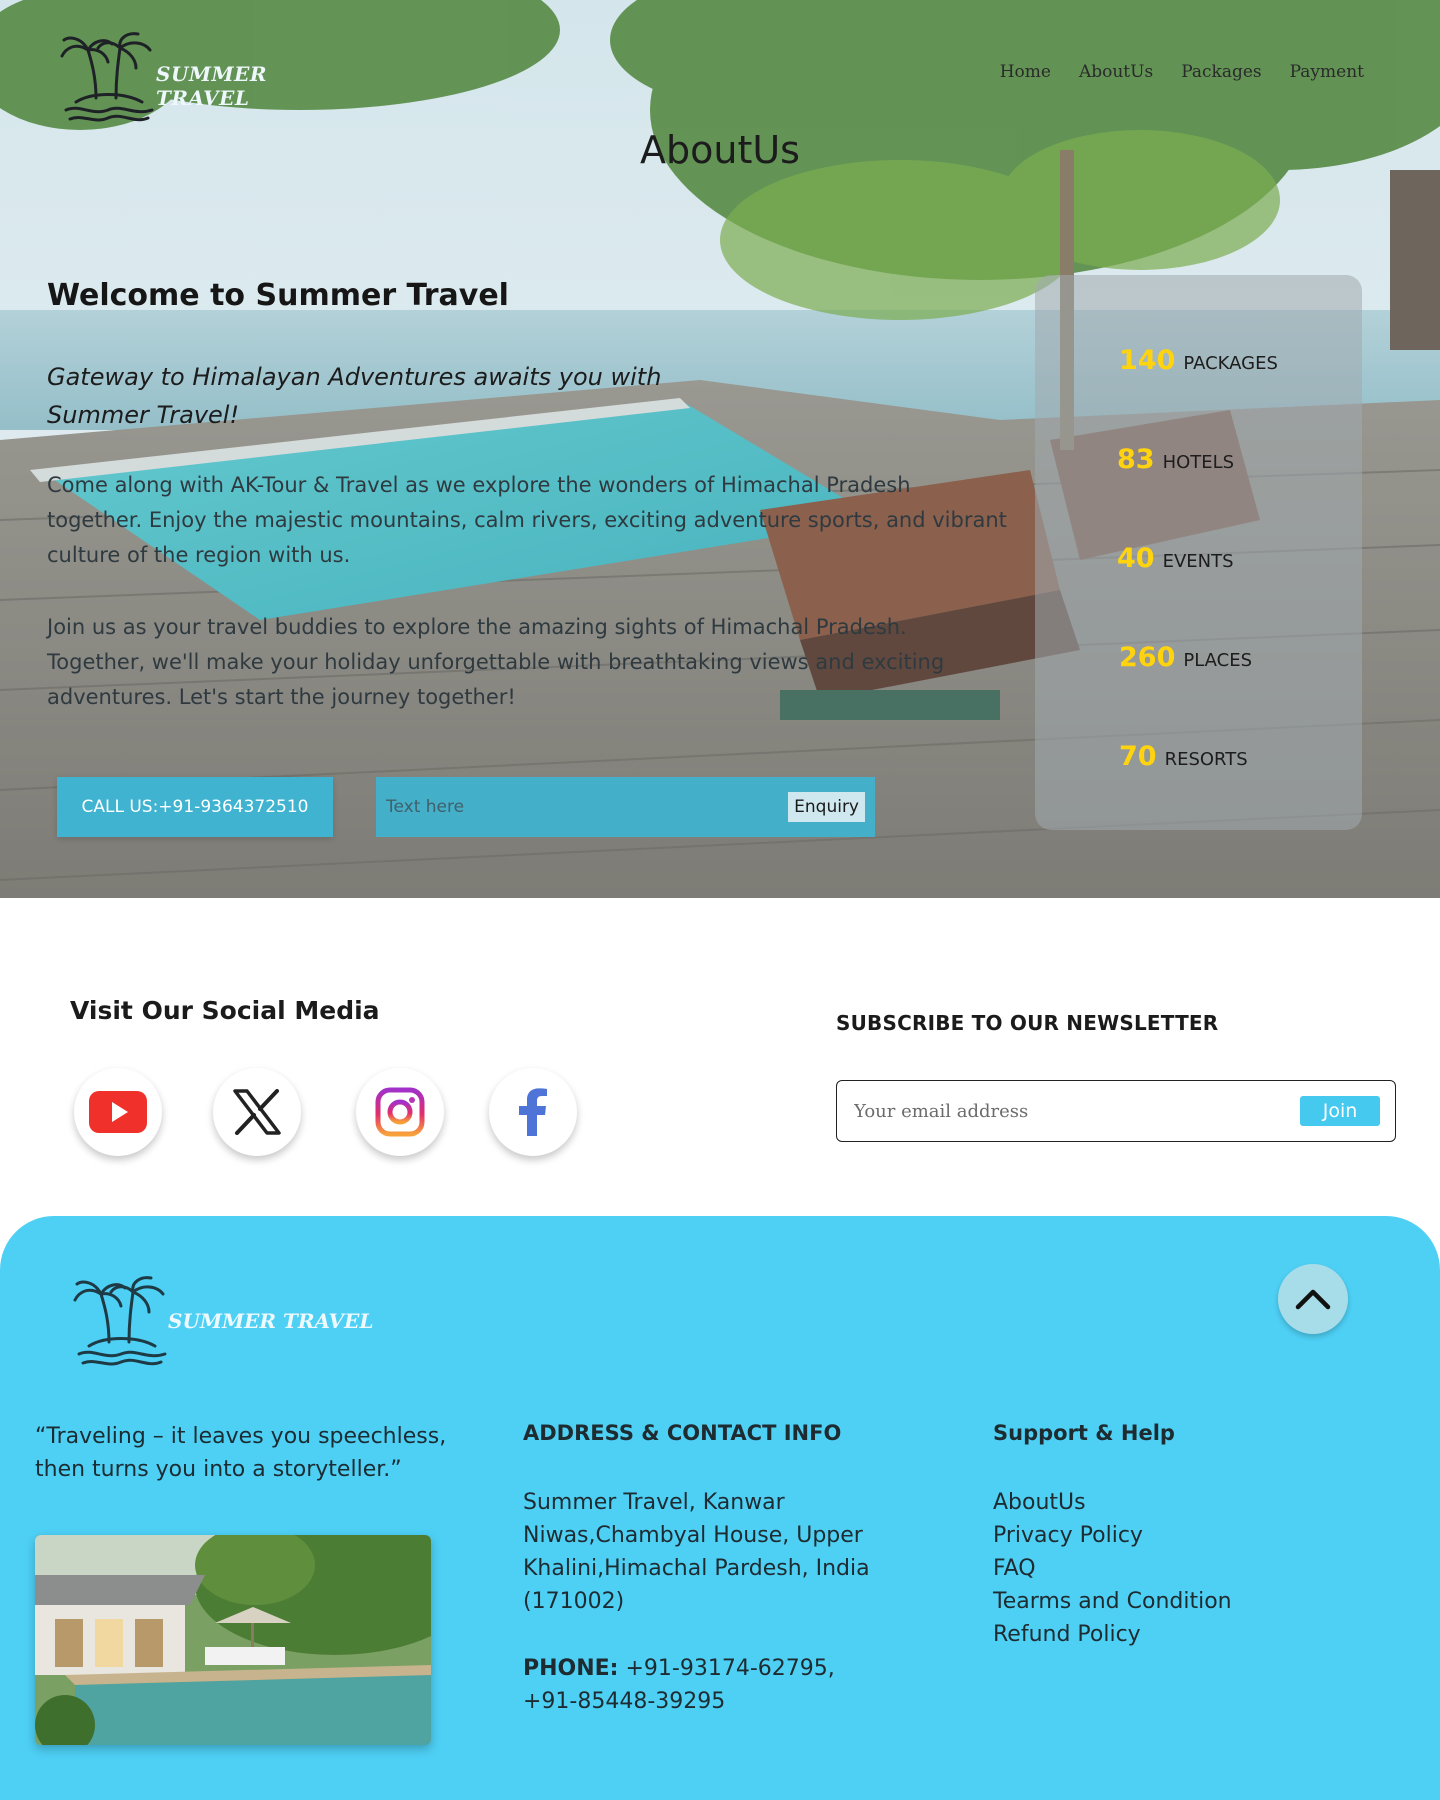 This screenshot has width=1440, height=1800. Describe the element at coordinates (826, 807) in the screenshot. I see `enquiry-button: Enquiry` at that location.